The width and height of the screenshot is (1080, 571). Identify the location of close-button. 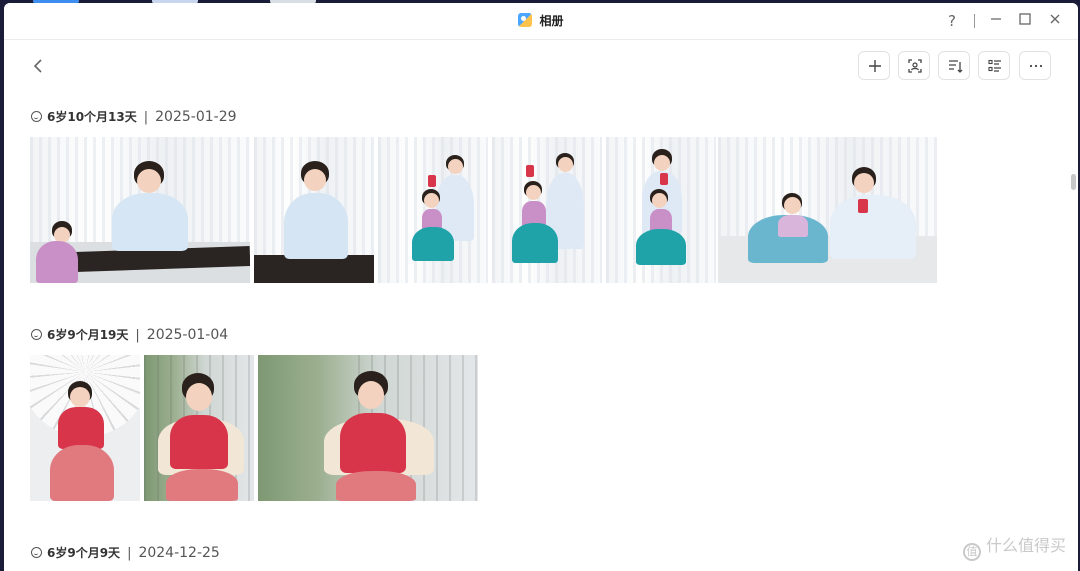
(1055, 21).